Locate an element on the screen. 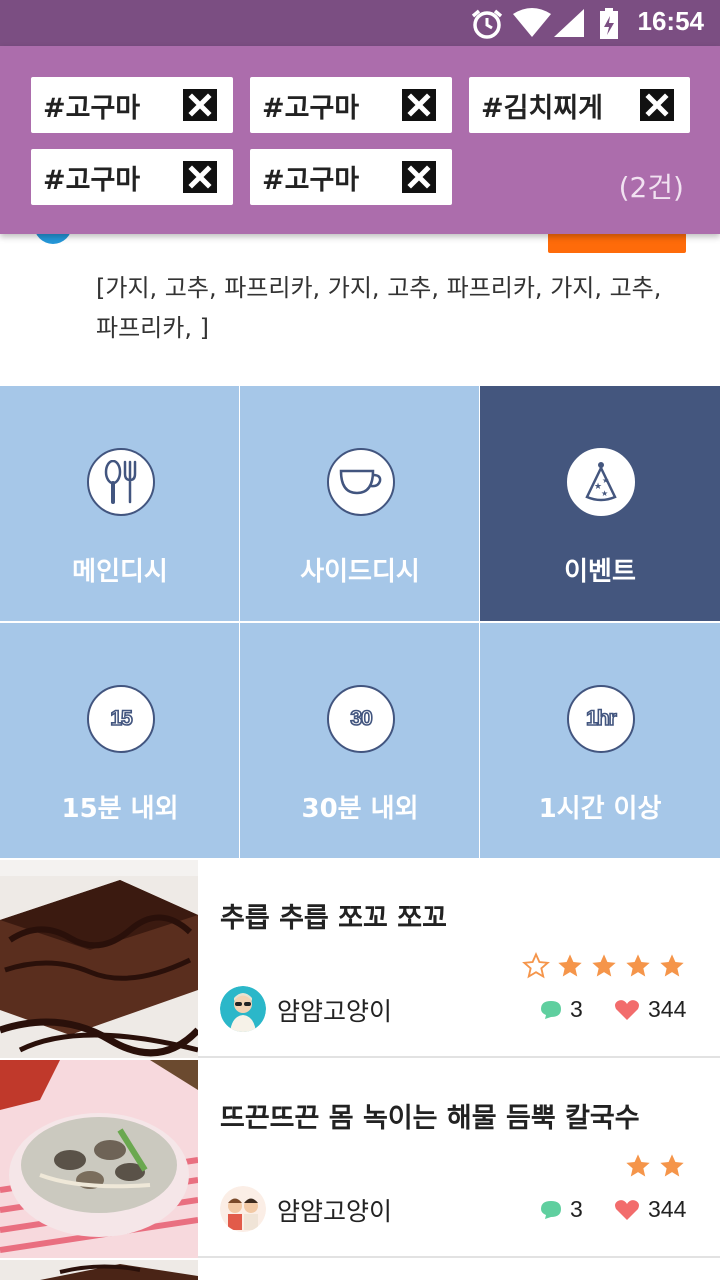  category-label: 30분 내외 is located at coordinates (360, 809).